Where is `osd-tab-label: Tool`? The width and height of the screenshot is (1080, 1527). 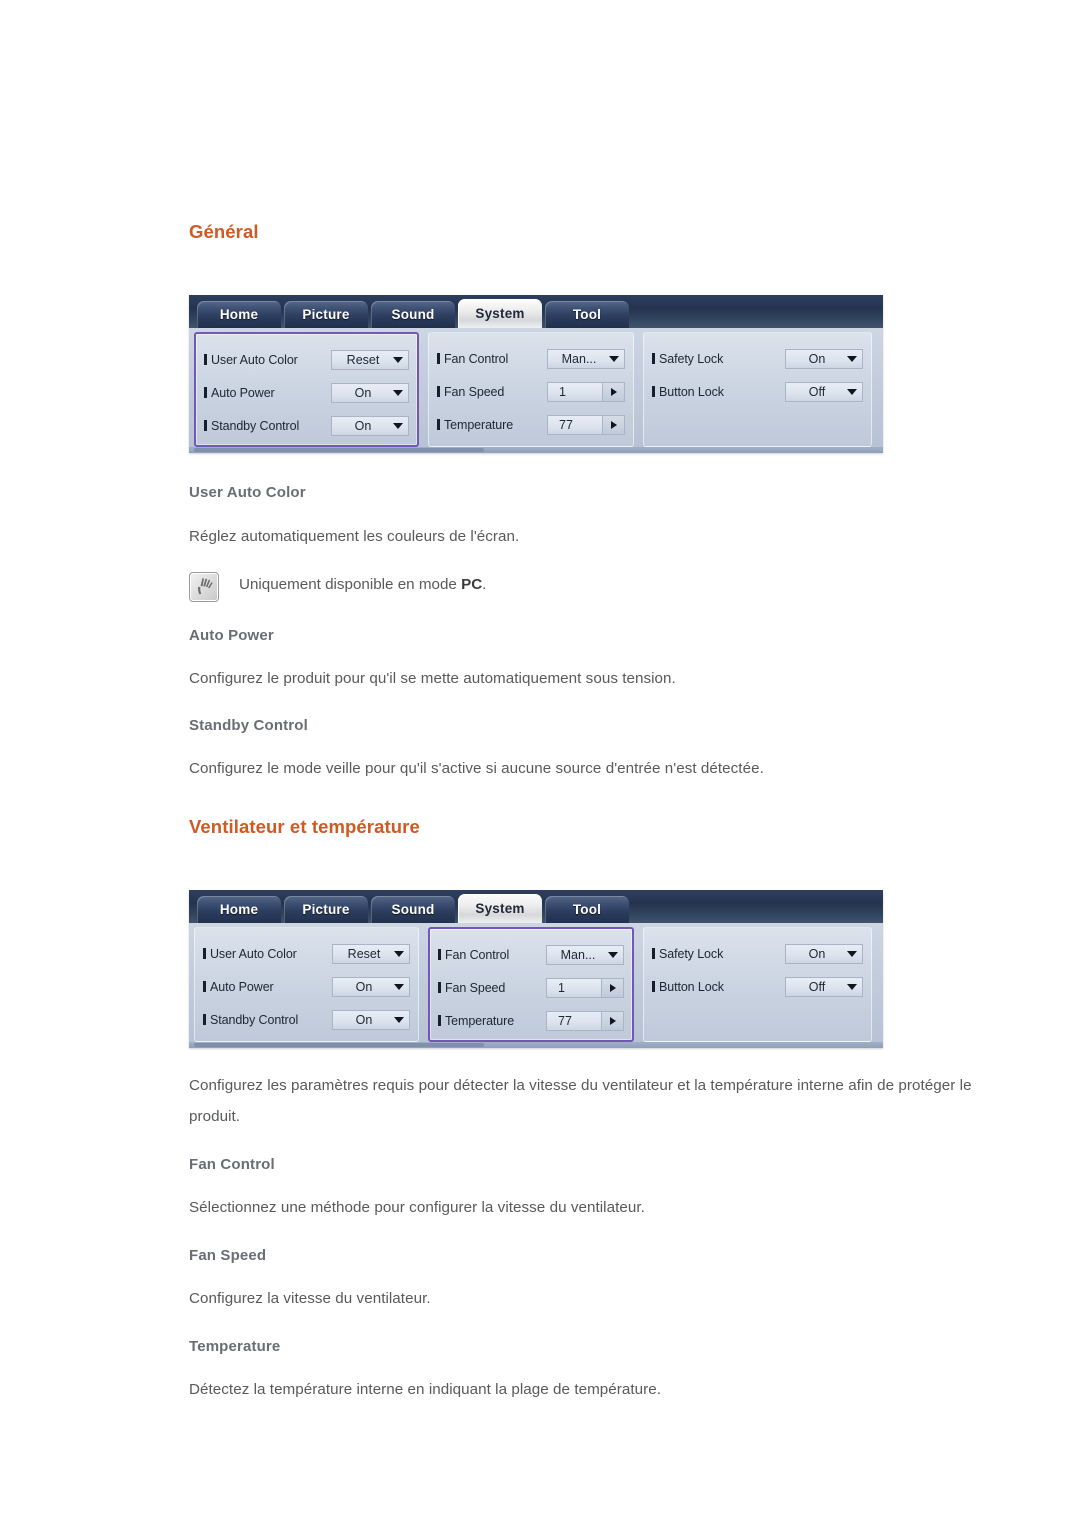
osd-tab-label: Tool is located at coordinates (587, 314).